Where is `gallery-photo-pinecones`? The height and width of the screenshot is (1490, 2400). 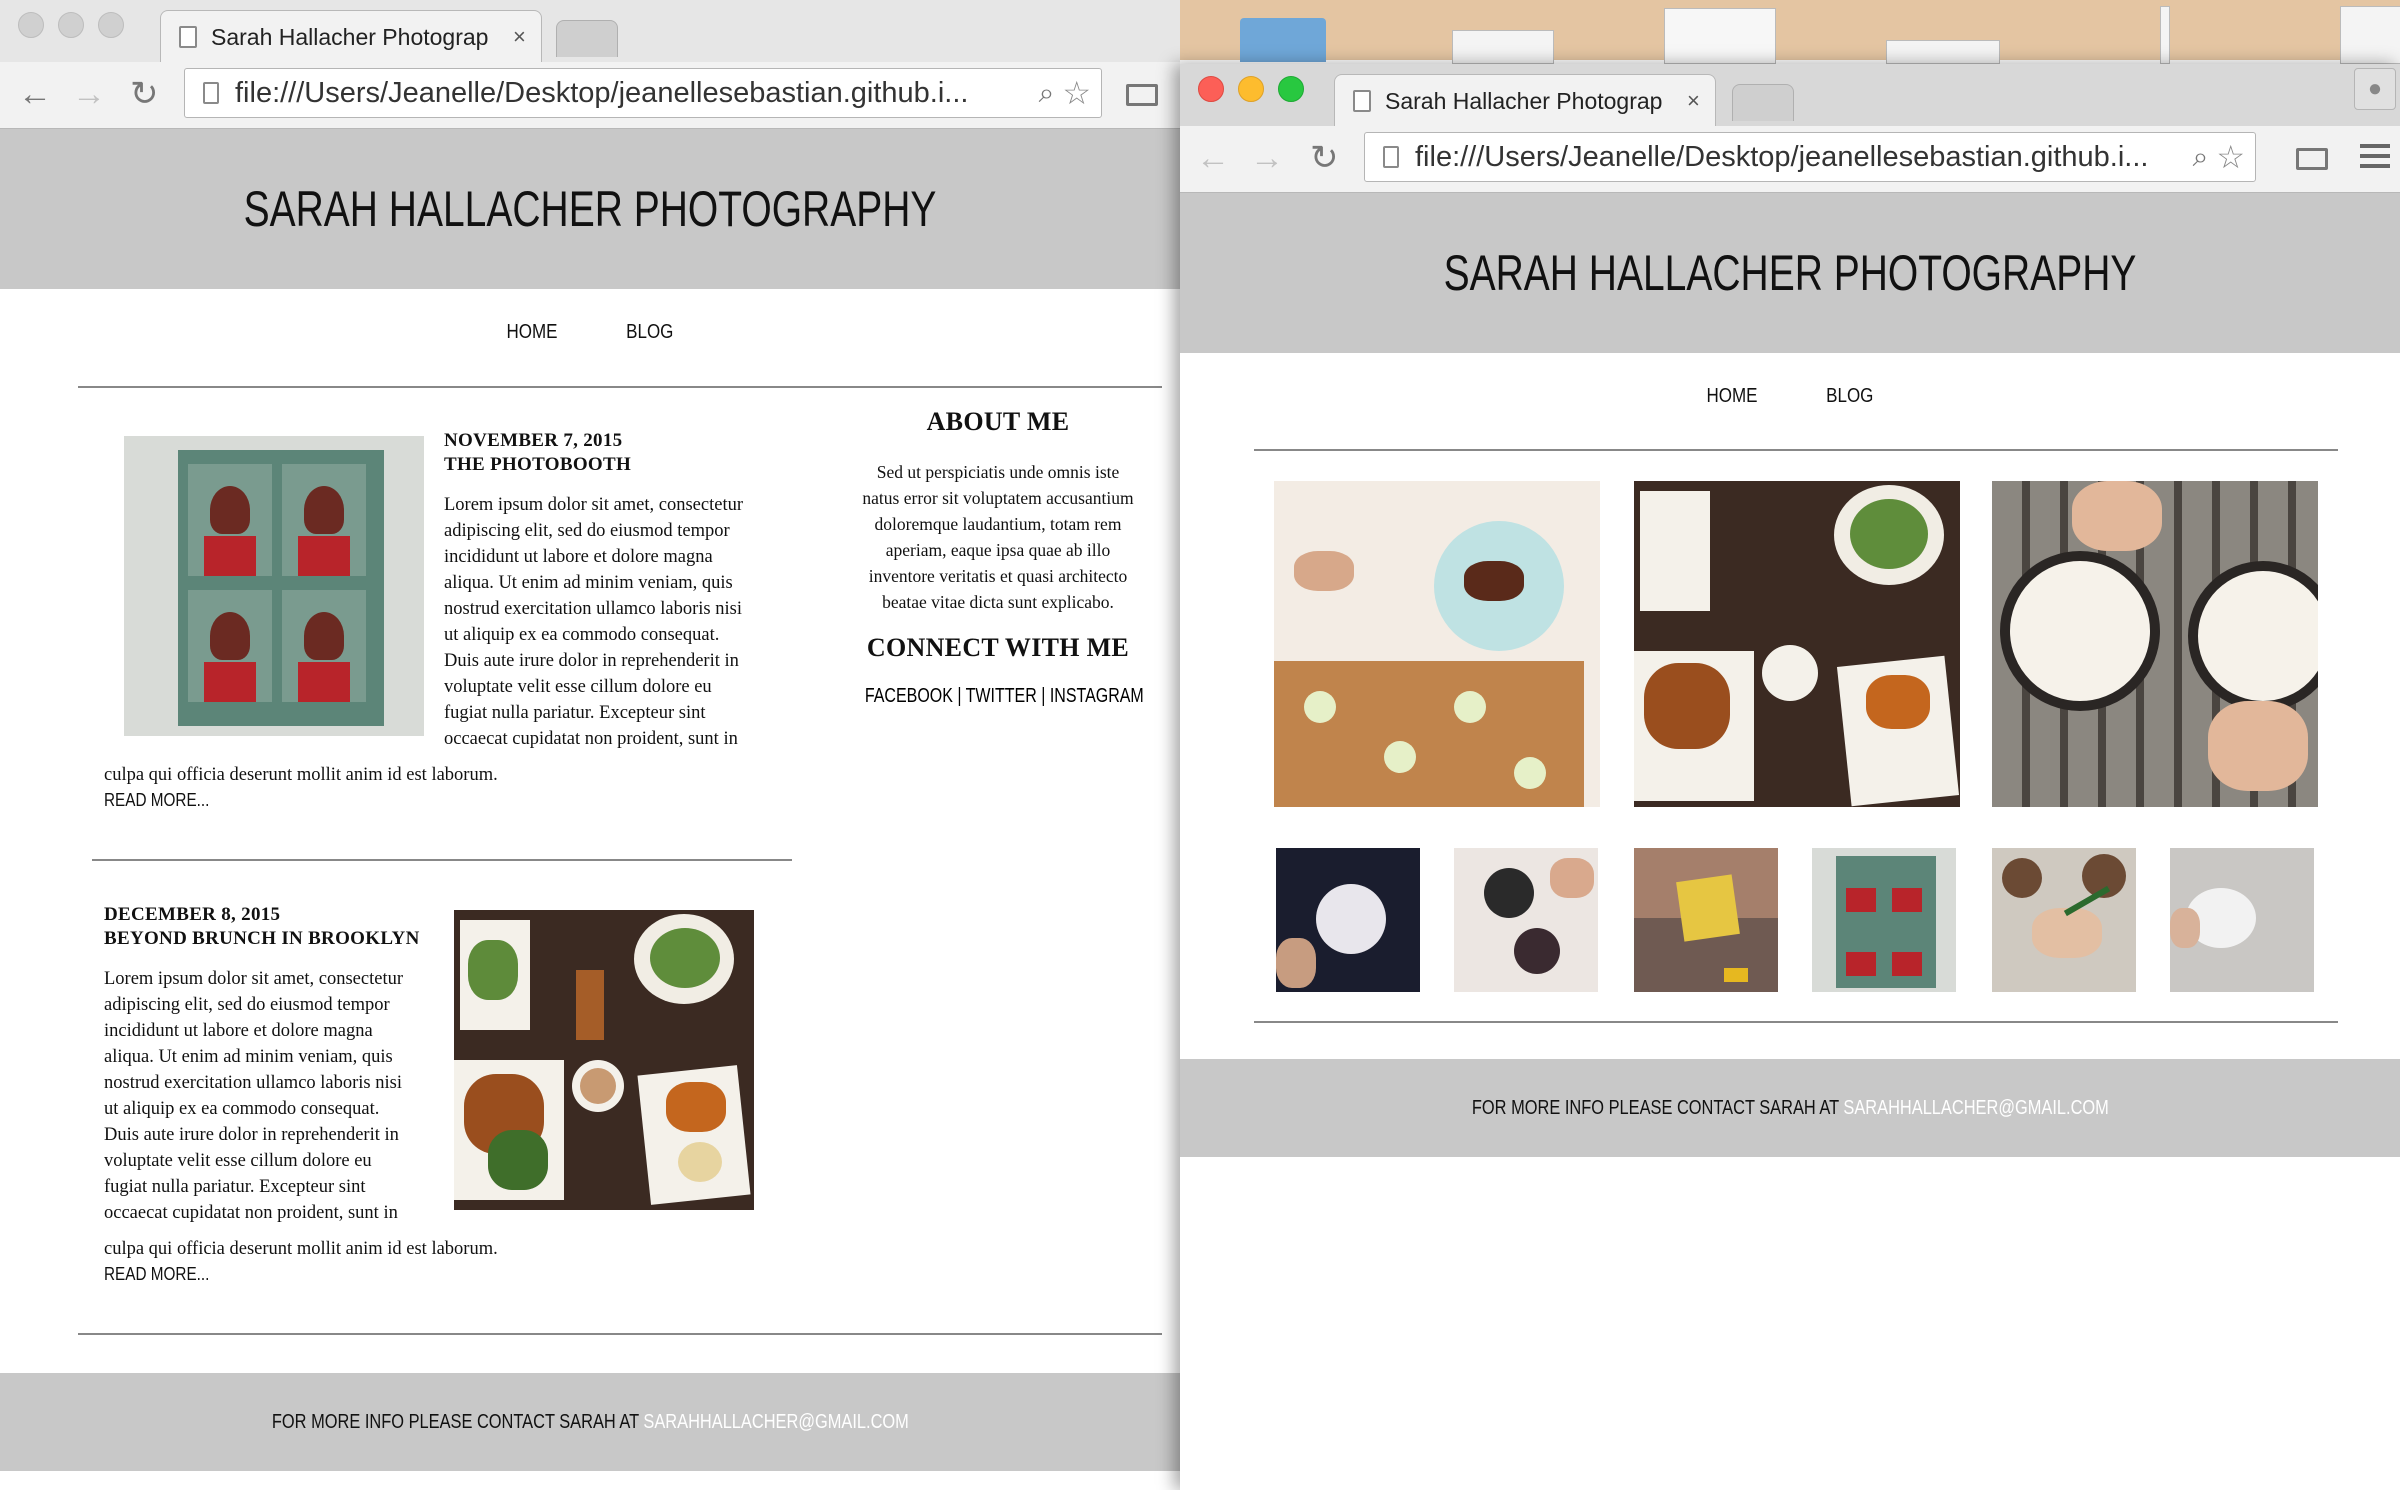
gallery-photo-pinecones is located at coordinates (2064, 920).